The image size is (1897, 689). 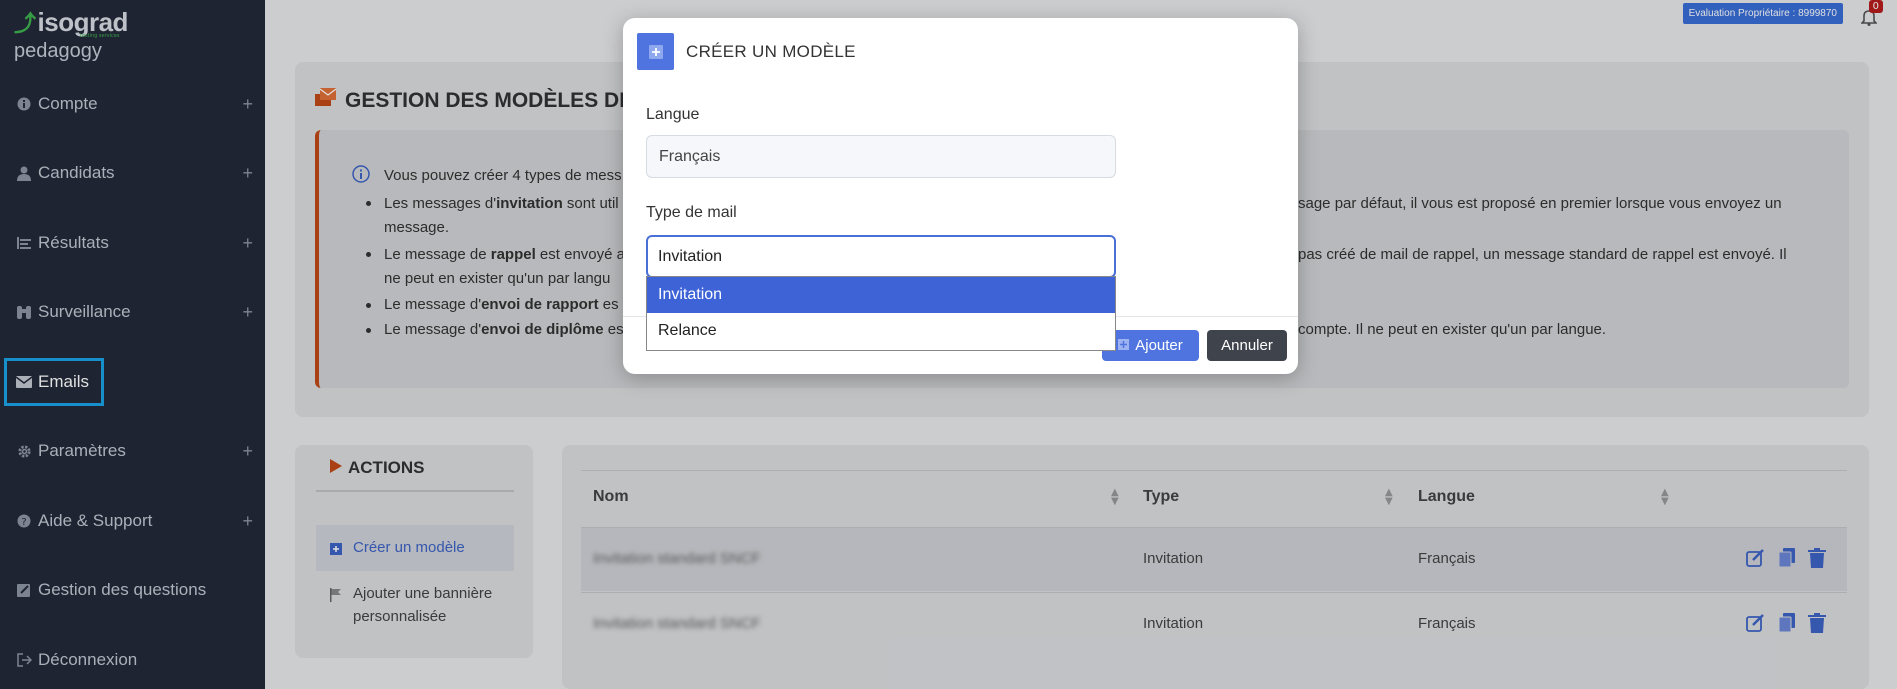 What do you see at coordinates (881, 256) in the screenshot?
I see `type-mail-select: Invitation` at bounding box center [881, 256].